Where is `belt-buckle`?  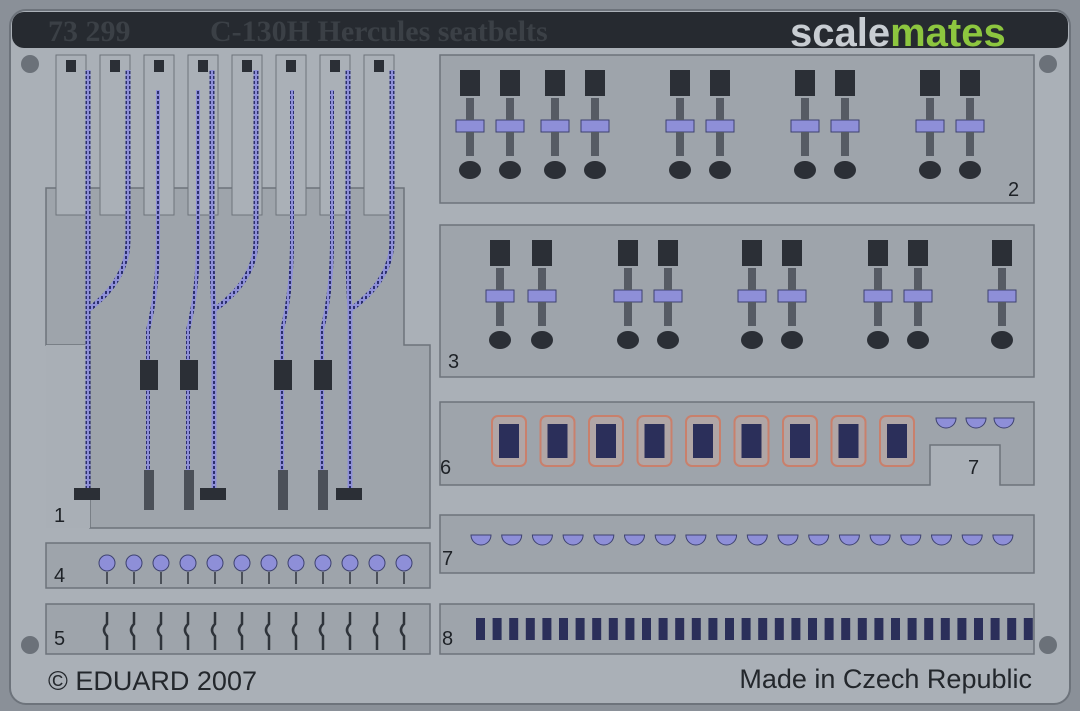 belt-buckle is located at coordinates (213, 494).